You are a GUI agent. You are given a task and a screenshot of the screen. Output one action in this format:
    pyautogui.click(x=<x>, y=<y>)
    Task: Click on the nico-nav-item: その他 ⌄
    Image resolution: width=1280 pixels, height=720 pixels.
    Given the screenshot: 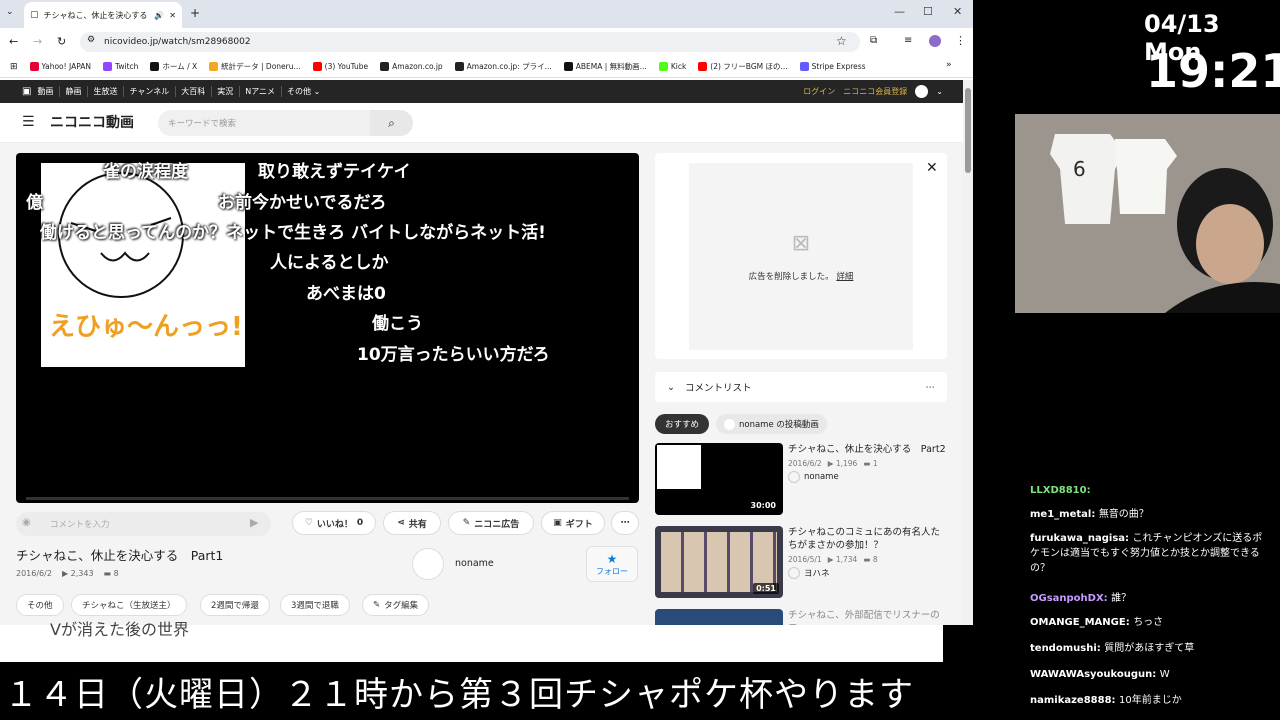 What is the action you would take?
    pyautogui.click(x=300, y=91)
    